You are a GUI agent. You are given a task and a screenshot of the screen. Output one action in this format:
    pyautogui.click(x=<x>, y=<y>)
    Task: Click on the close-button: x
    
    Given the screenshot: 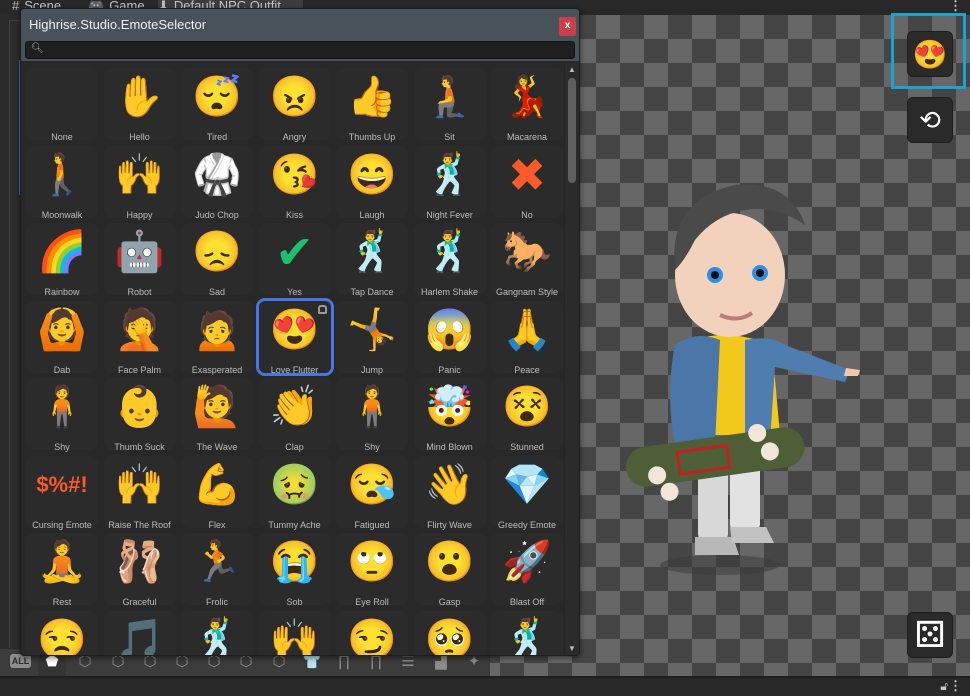 What is the action you would take?
    pyautogui.click(x=567, y=26)
    